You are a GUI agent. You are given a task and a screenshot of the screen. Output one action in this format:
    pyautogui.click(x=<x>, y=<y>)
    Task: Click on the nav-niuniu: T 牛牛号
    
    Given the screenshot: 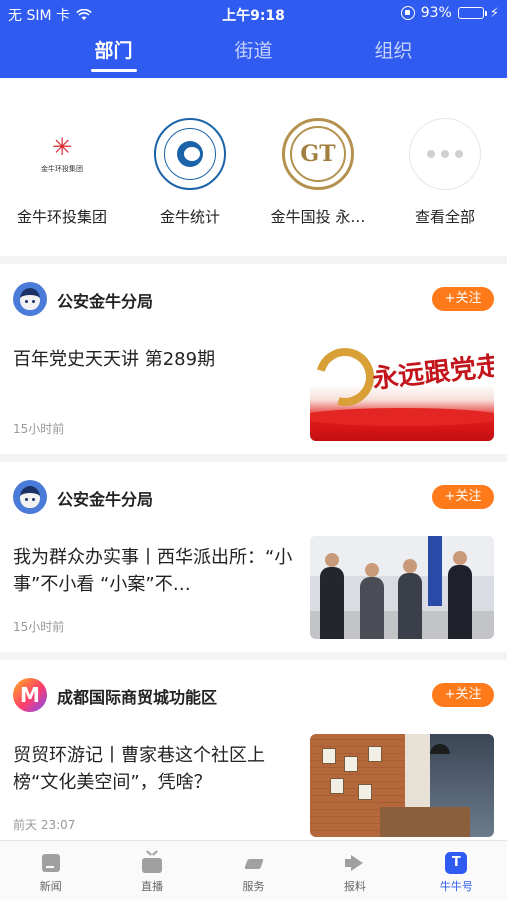 What is the action you would take?
    pyautogui.click(x=456, y=870)
    